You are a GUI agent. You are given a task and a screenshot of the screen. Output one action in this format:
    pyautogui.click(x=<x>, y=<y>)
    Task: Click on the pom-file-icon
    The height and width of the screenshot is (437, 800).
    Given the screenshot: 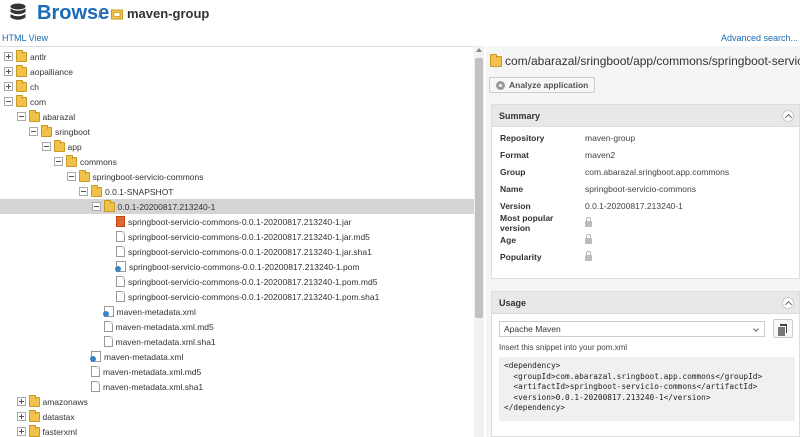 What is the action you would take?
    pyautogui.click(x=120, y=266)
    